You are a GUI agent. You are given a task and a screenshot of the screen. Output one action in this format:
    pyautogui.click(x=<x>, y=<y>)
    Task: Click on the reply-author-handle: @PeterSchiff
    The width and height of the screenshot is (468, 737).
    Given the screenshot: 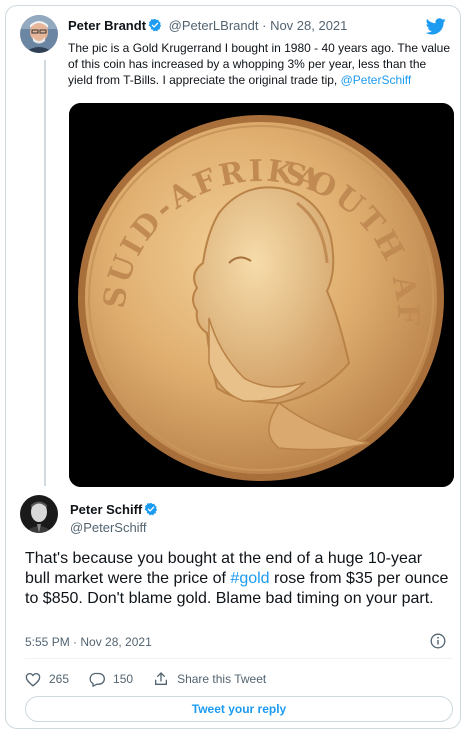 What is the action you would take?
    pyautogui.click(x=108, y=527)
    